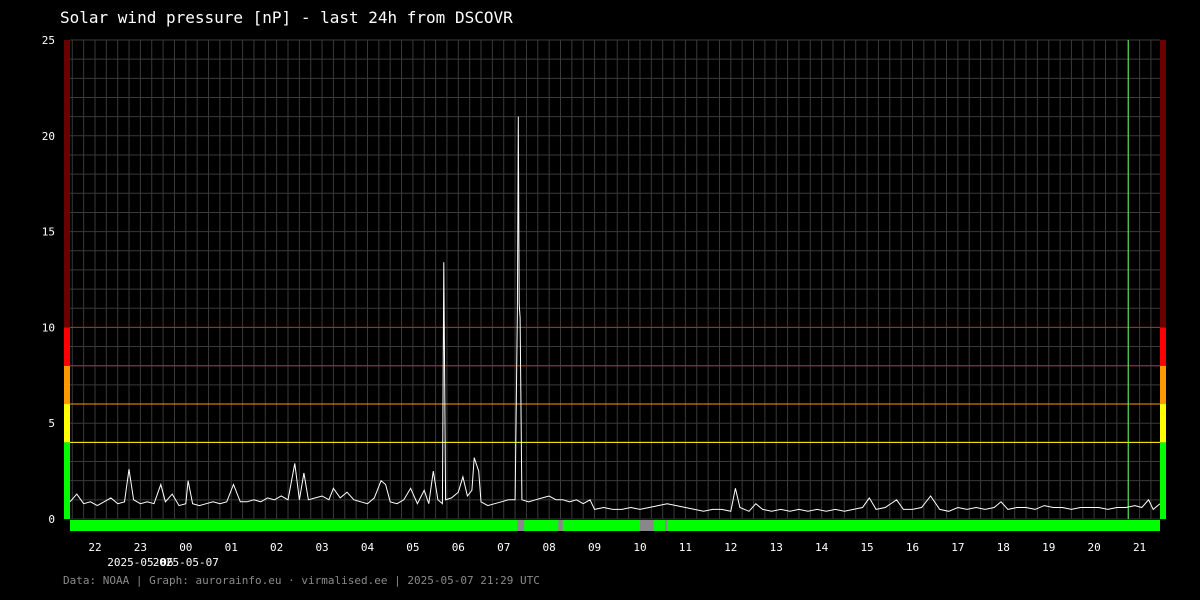  What do you see at coordinates (48, 136) in the screenshot?
I see `y-tick-label: 20` at bounding box center [48, 136].